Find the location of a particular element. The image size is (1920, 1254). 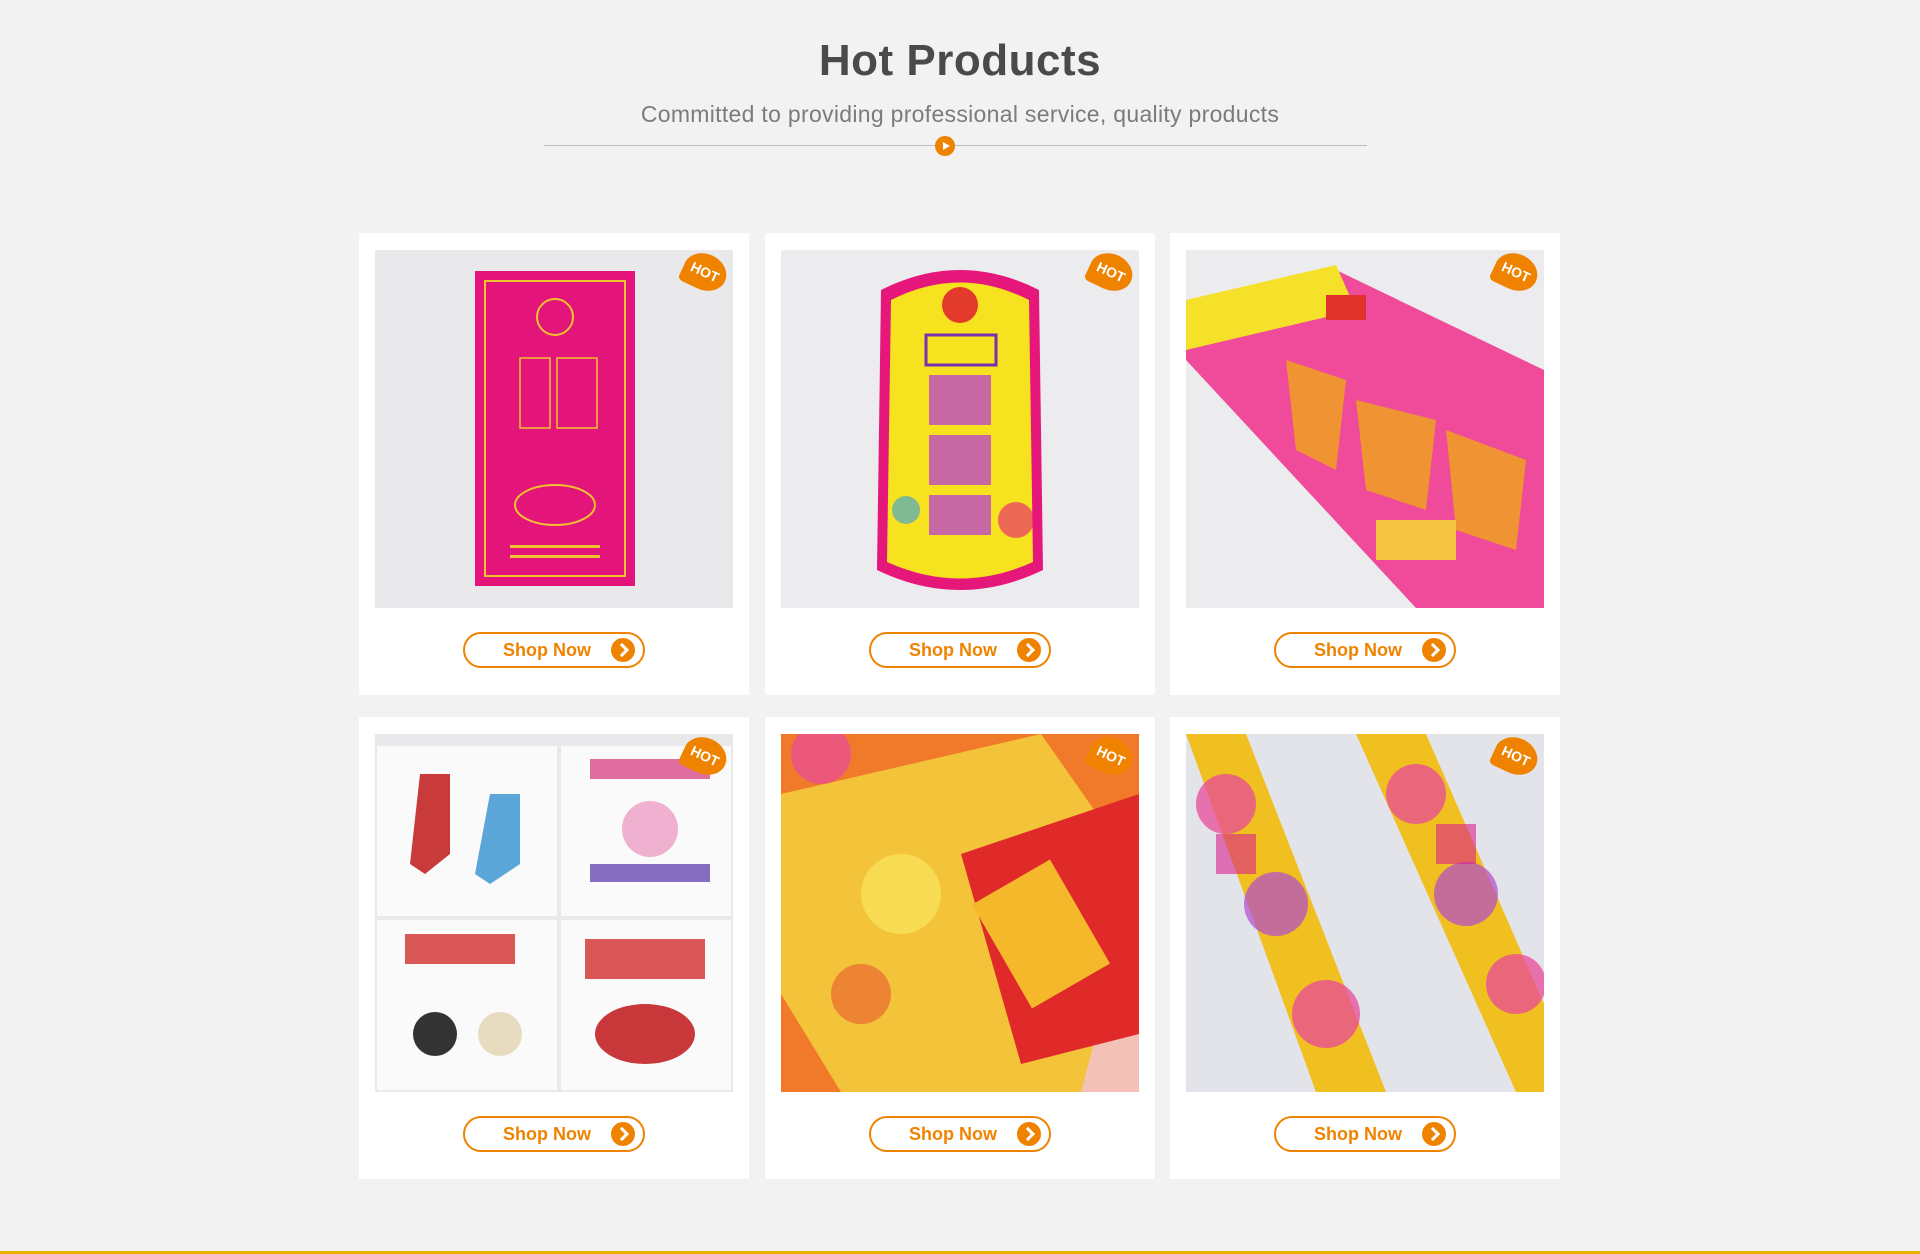

title-divider is located at coordinates (955, 145).